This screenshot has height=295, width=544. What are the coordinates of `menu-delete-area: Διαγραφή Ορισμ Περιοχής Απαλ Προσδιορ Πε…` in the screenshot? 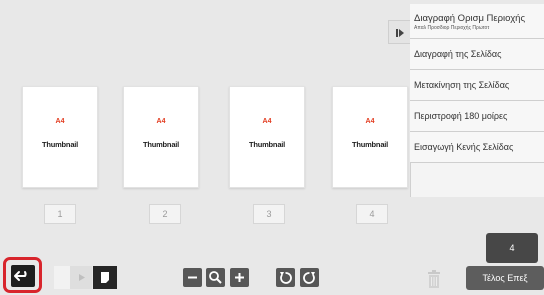 It's located at (477, 21).